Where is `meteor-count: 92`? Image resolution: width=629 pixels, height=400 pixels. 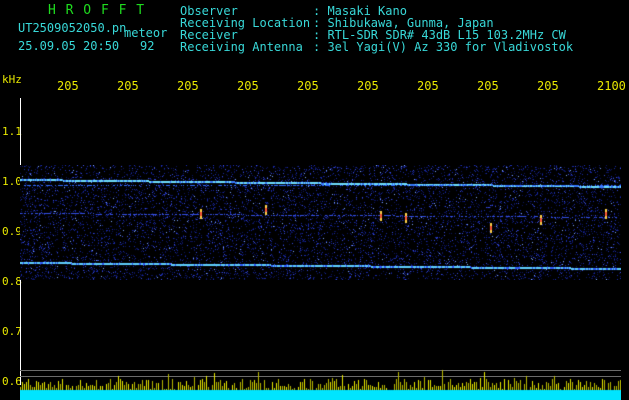
meteor-count: 92 is located at coordinates (147, 46).